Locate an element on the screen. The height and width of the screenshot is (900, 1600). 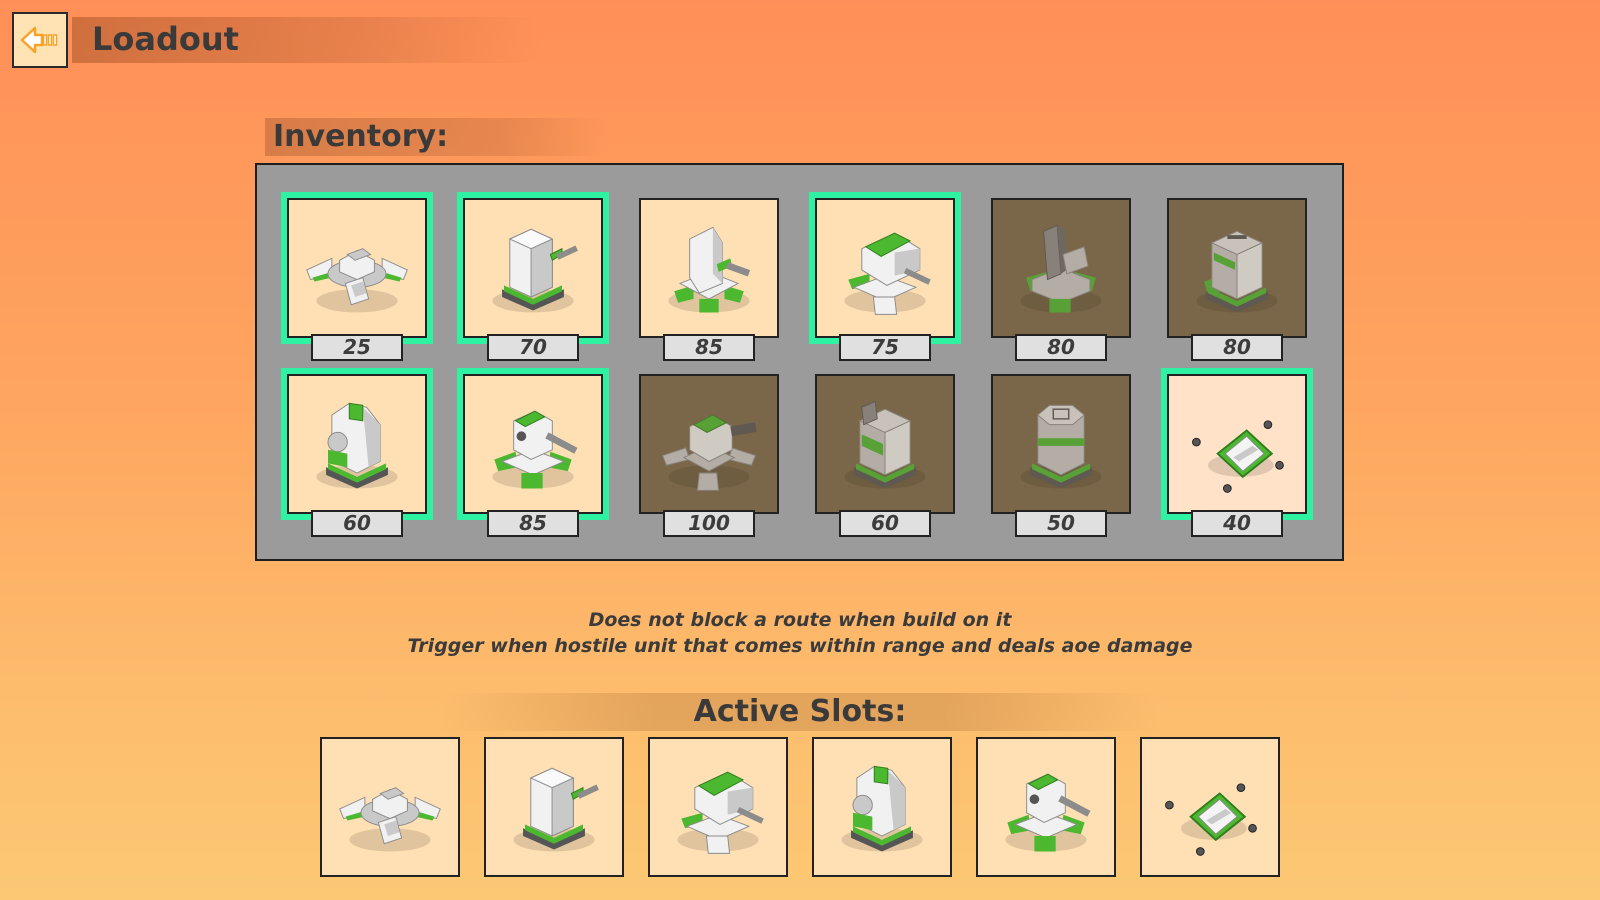
price-label: 75 is located at coordinates (885, 347).